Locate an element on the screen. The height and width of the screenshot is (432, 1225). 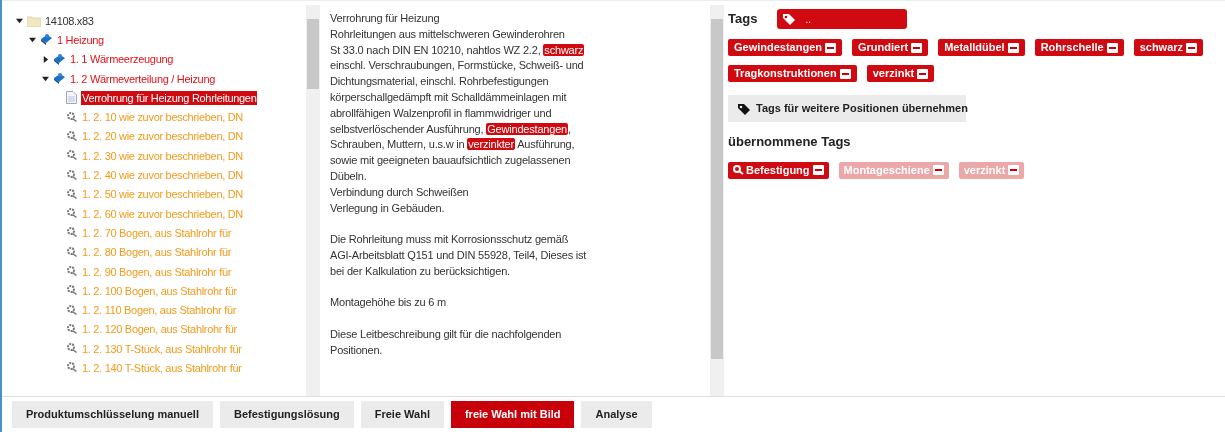
tag-chip: Tragkonstruktionen is located at coordinates (792, 73).